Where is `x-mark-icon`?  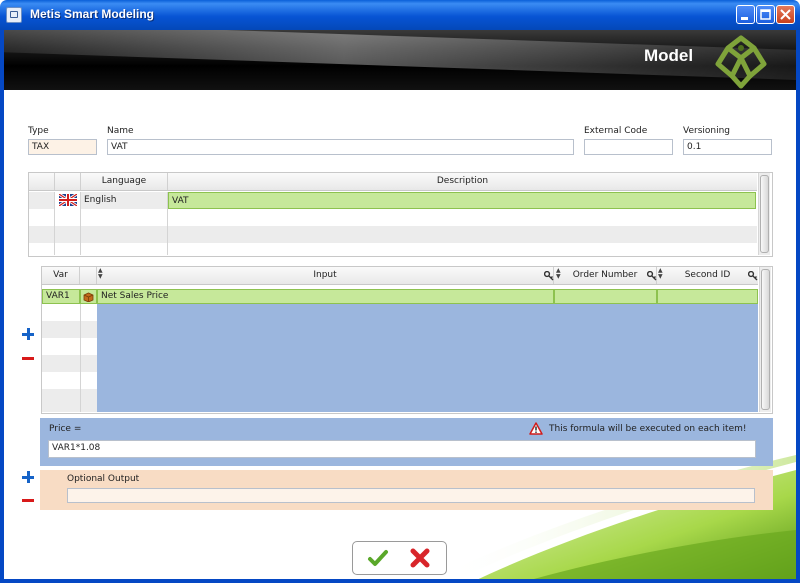 x-mark-icon is located at coordinates (420, 558).